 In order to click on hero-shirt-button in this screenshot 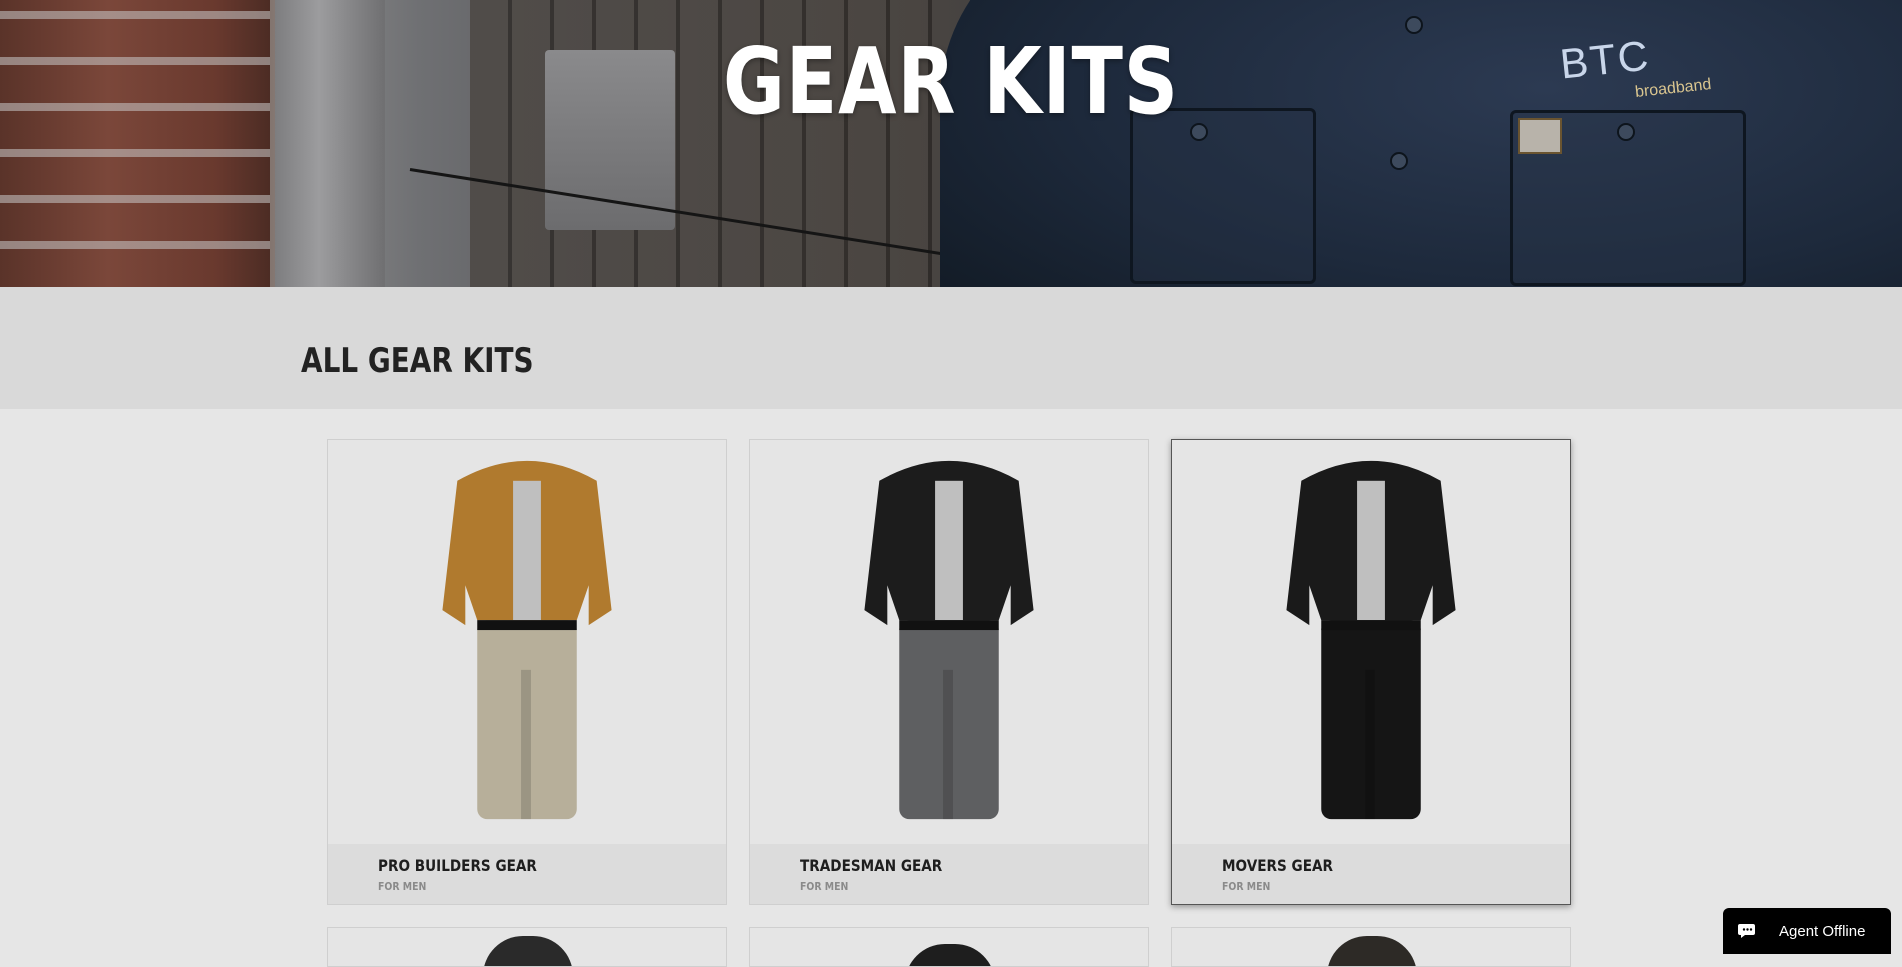, I will do `click(1399, 161)`.